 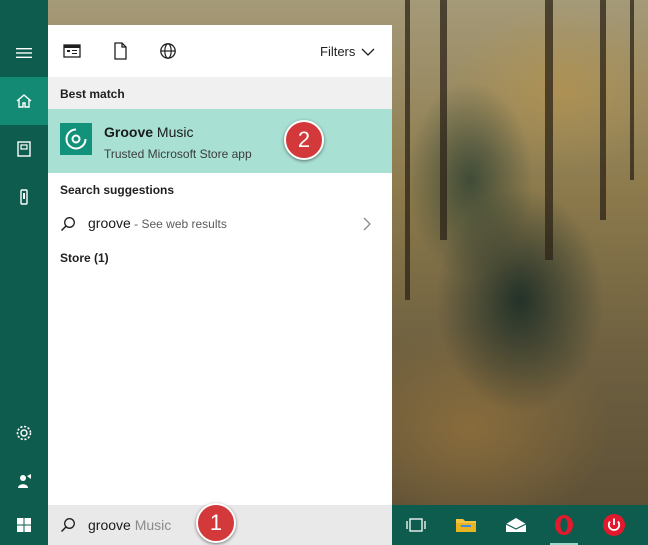 What do you see at coordinates (109, 223) in the screenshot?
I see `suggestion-term: groove` at bounding box center [109, 223].